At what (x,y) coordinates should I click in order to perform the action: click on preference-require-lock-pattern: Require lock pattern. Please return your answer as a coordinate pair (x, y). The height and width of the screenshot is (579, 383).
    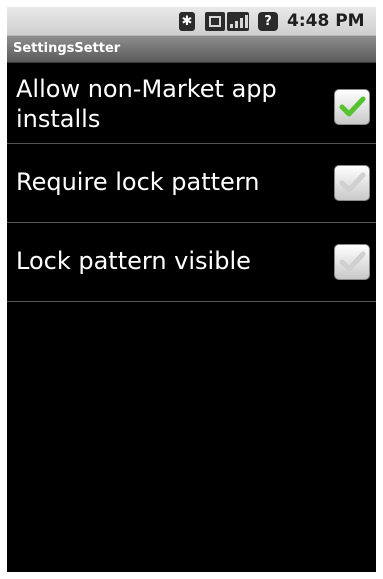
    Looking at the image, I should click on (191, 183).